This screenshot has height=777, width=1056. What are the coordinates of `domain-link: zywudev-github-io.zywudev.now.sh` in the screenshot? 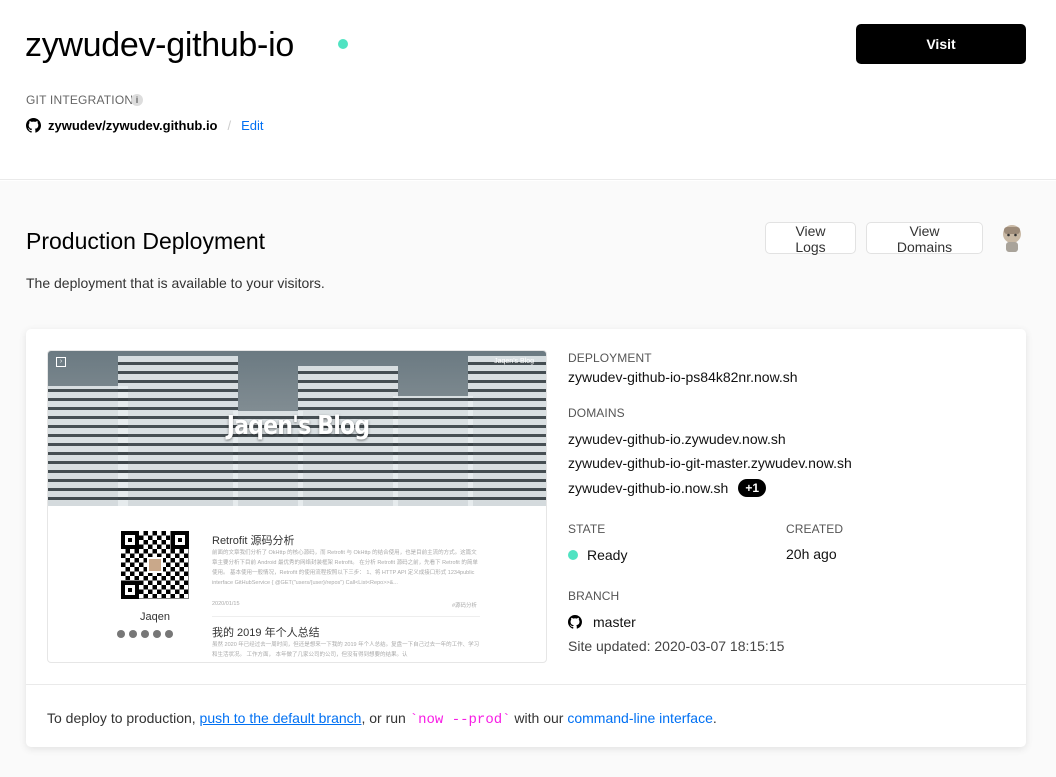 It's located at (677, 439).